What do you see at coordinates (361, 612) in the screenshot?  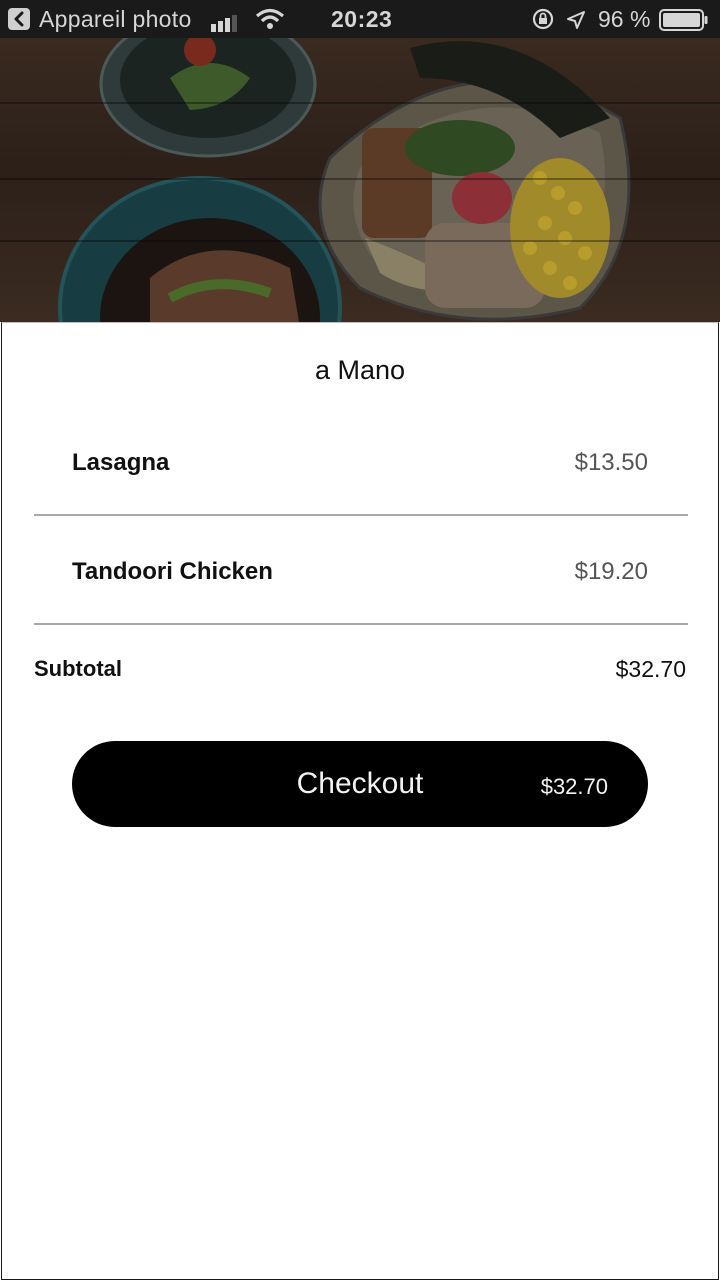 I see `cart-item-row: Tandoori Chicken $19.20` at bounding box center [361, 612].